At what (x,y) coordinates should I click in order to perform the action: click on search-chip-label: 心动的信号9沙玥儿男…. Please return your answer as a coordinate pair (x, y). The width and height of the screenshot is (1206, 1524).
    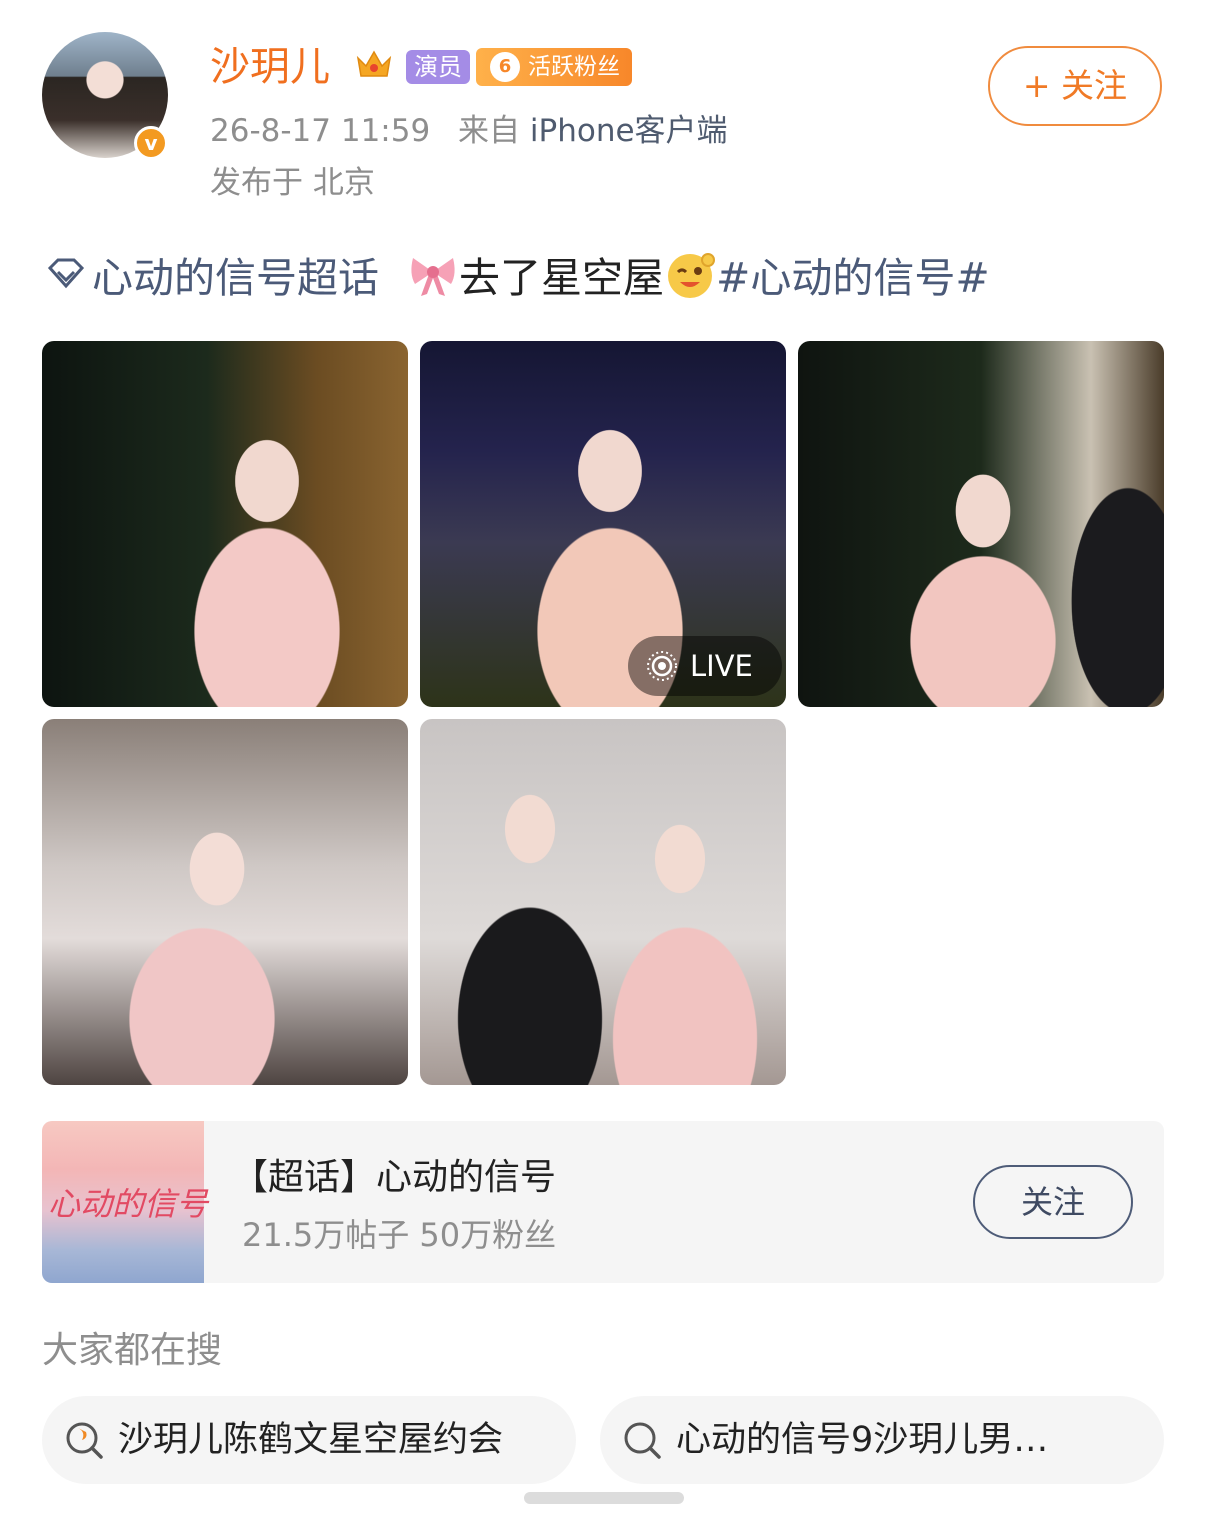
    Looking at the image, I should click on (862, 1440).